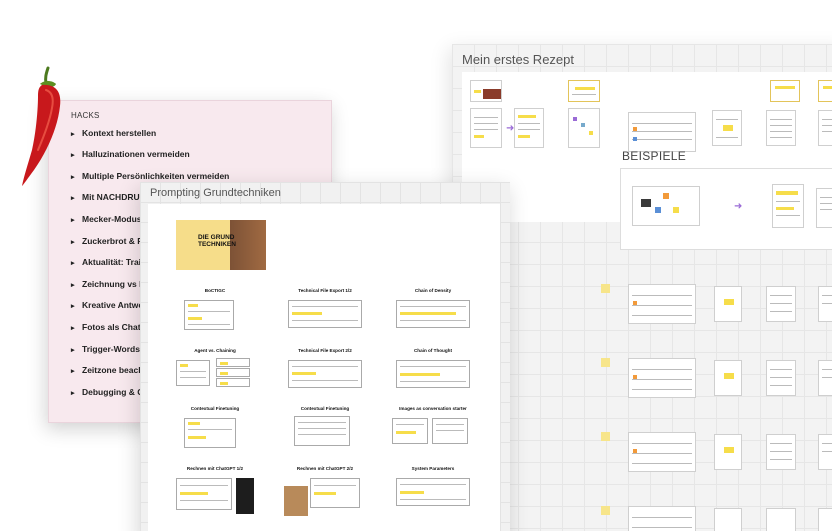  Describe the element at coordinates (325, 468) in the screenshot. I see `slide-title: Rechnen mit ChatGPT 2/2` at that location.